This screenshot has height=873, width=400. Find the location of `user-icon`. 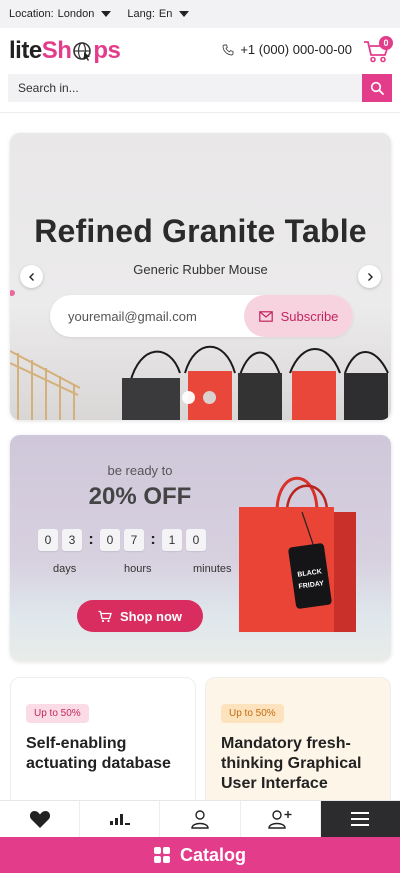

user-icon is located at coordinates (200, 819).